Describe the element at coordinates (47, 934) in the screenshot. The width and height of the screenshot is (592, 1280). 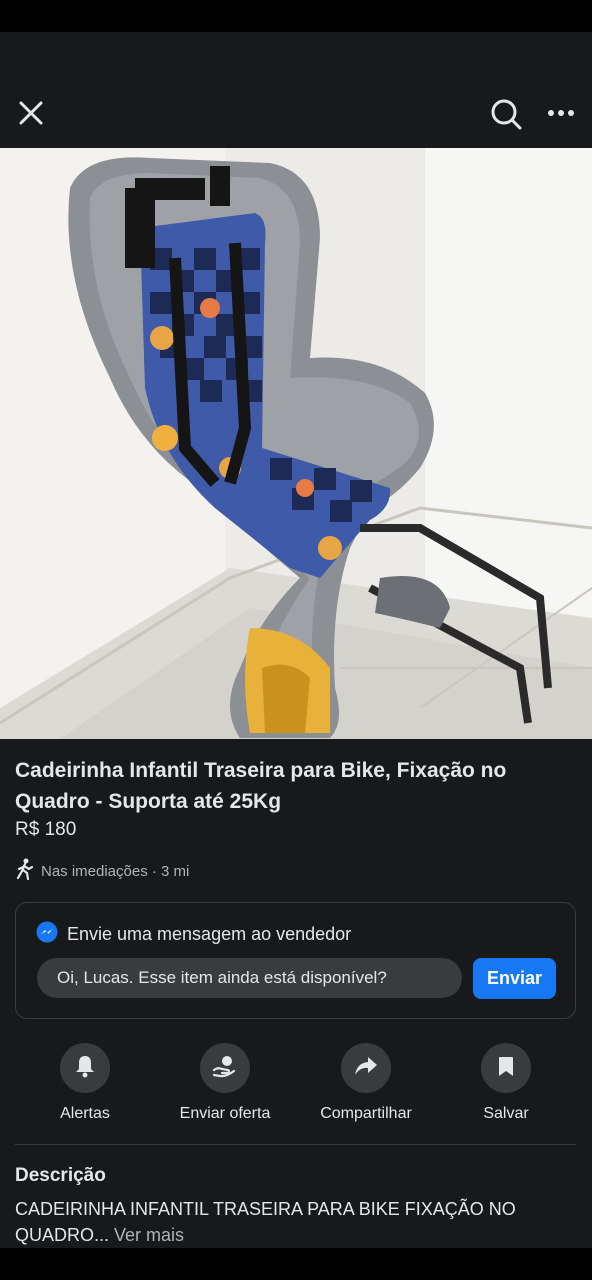
I see `messenger-icon` at that location.